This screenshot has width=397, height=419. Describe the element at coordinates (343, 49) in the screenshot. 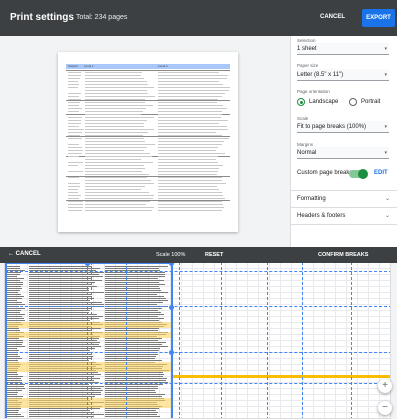

I see `selection-dropdown: 1 sheet ▾` at that location.